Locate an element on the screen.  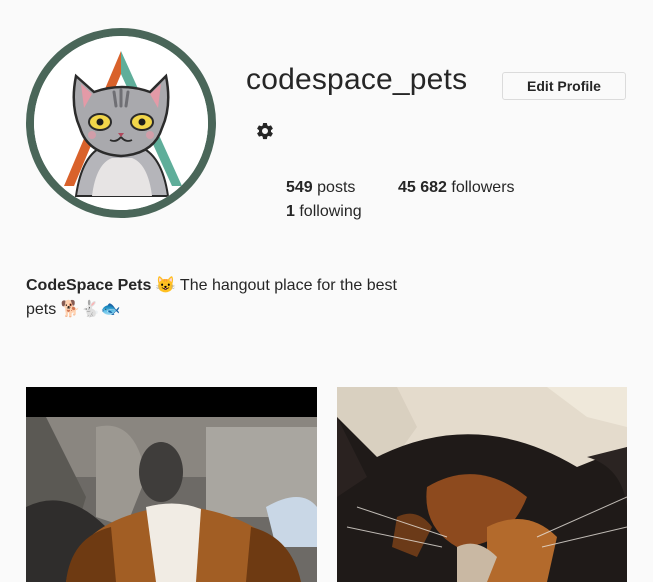
posts-count-value: 549 is located at coordinates (299, 187).